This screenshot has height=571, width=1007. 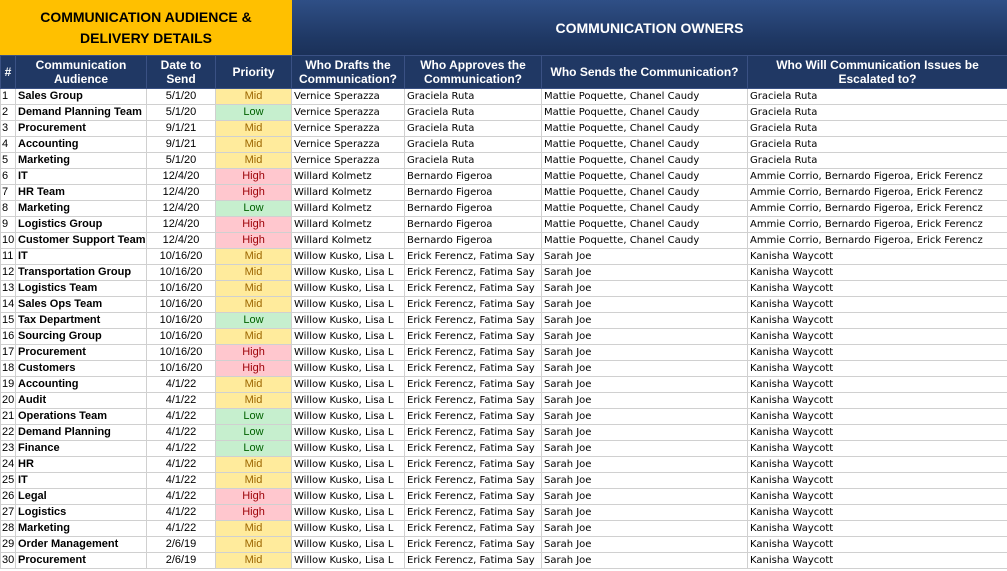 What do you see at coordinates (81, 288) in the screenshot?
I see `audience-cell: Logistics Team` at bounding box center [81, 288].